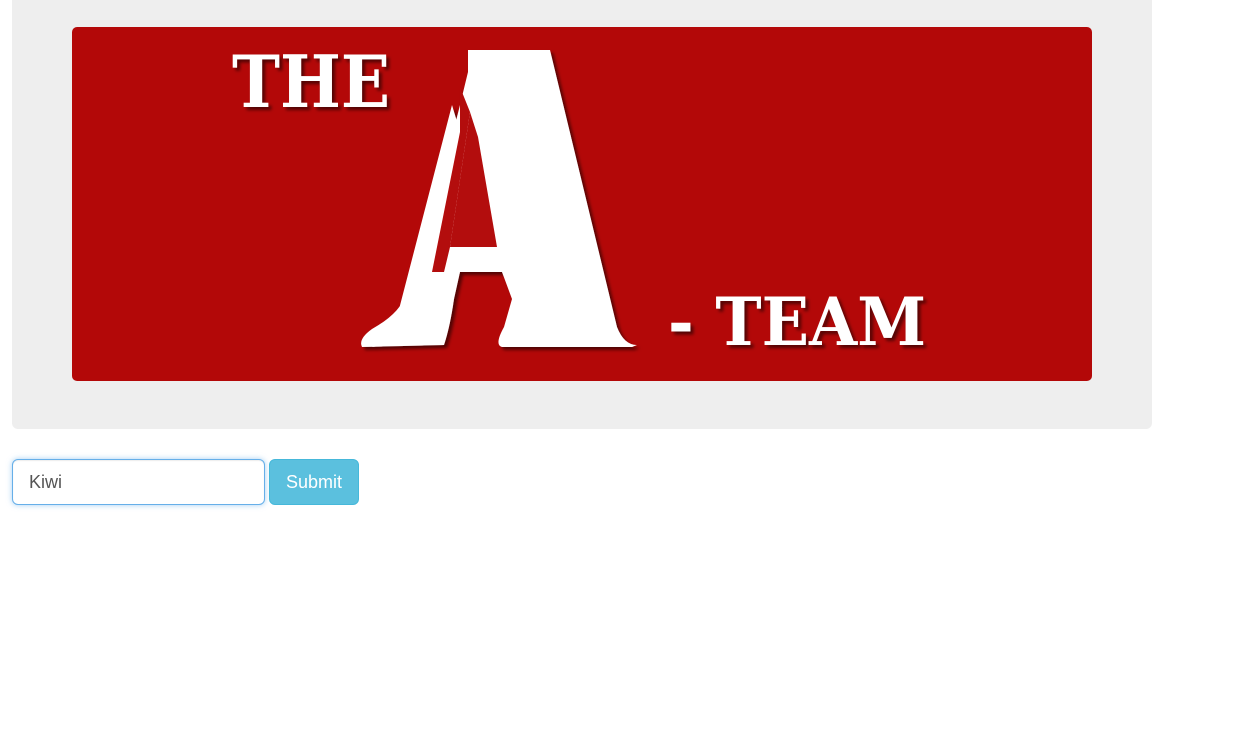 Image resolution: width=1235 pixels, height=750 pixels. Describe the element at coordinates (797, 322) in the screenshot. I see `logo-word-team: - TEAM` at that location.